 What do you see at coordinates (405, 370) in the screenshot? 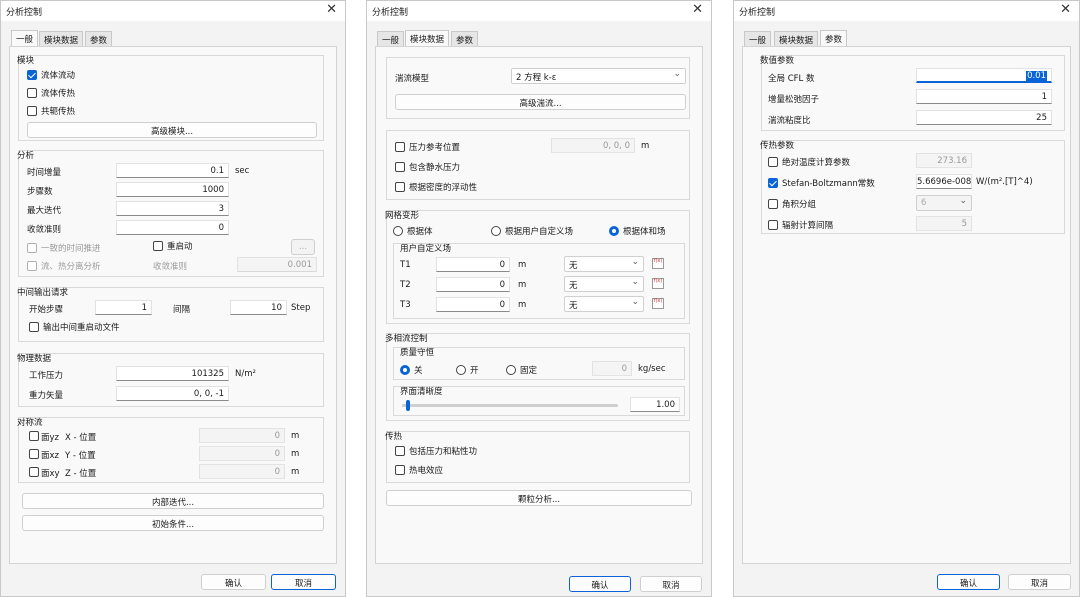
I see `mass-off-radio` at bounding box center [405, 370].